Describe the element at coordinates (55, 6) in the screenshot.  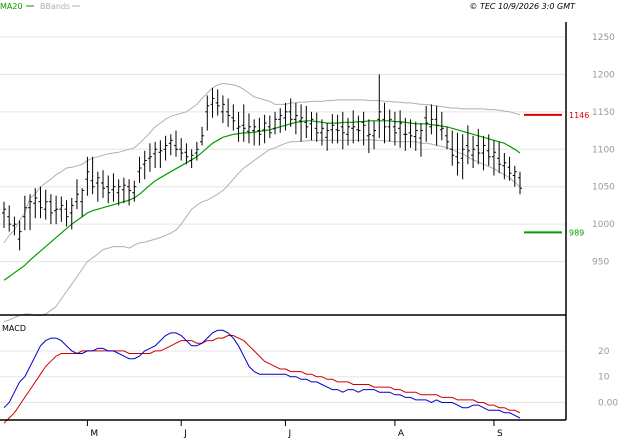
I see `legend-bbands: BBands` at that location.